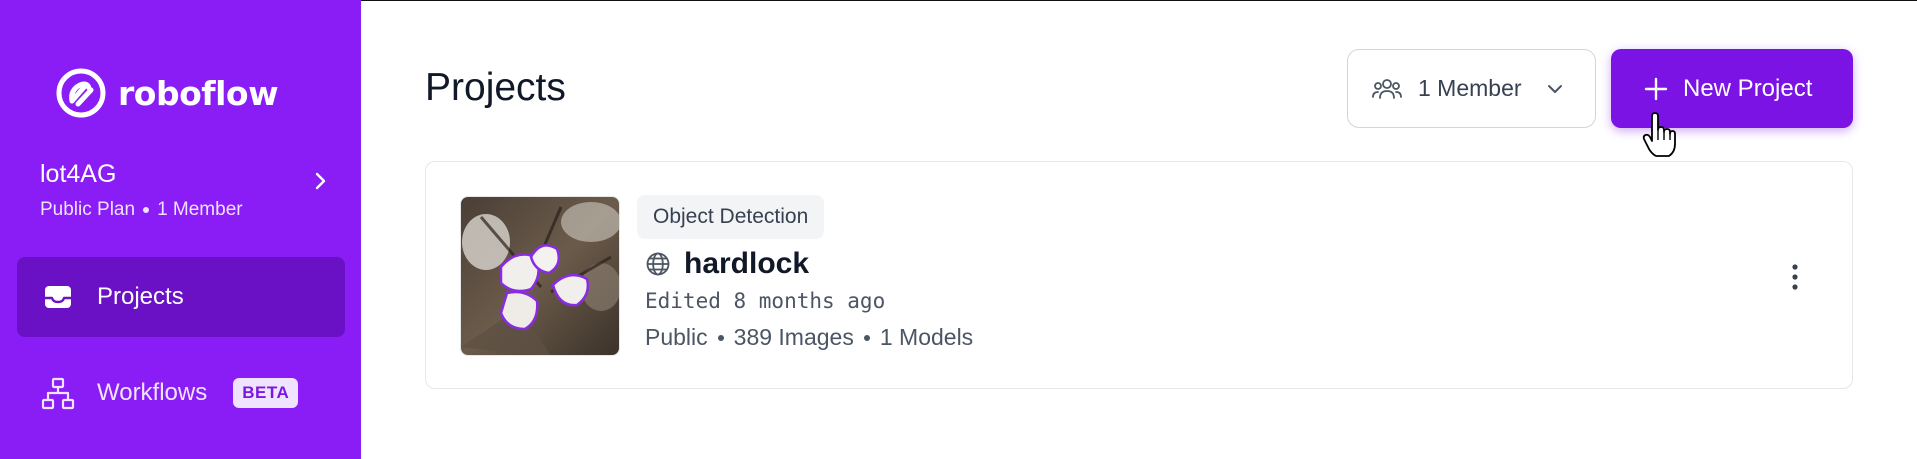 This screenshot has height=459, width=1917. Describe the element at coordinates (81, 93) in the screenshot. I see `roboflow-logo-icon` at that location.